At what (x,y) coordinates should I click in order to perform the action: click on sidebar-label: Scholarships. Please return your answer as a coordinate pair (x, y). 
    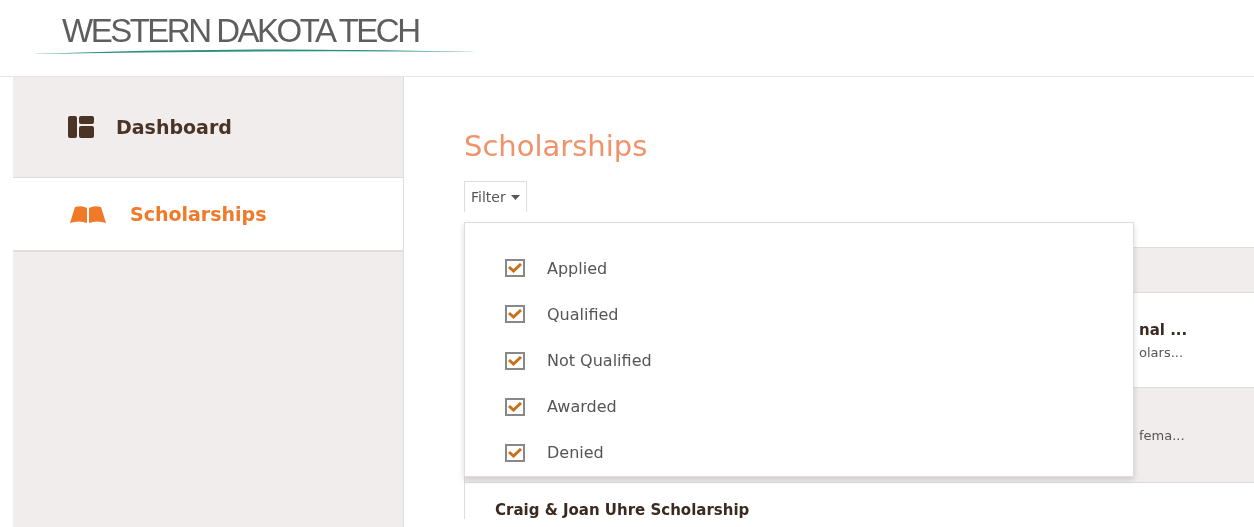
    Looking at the image, I should click on (198, 214).